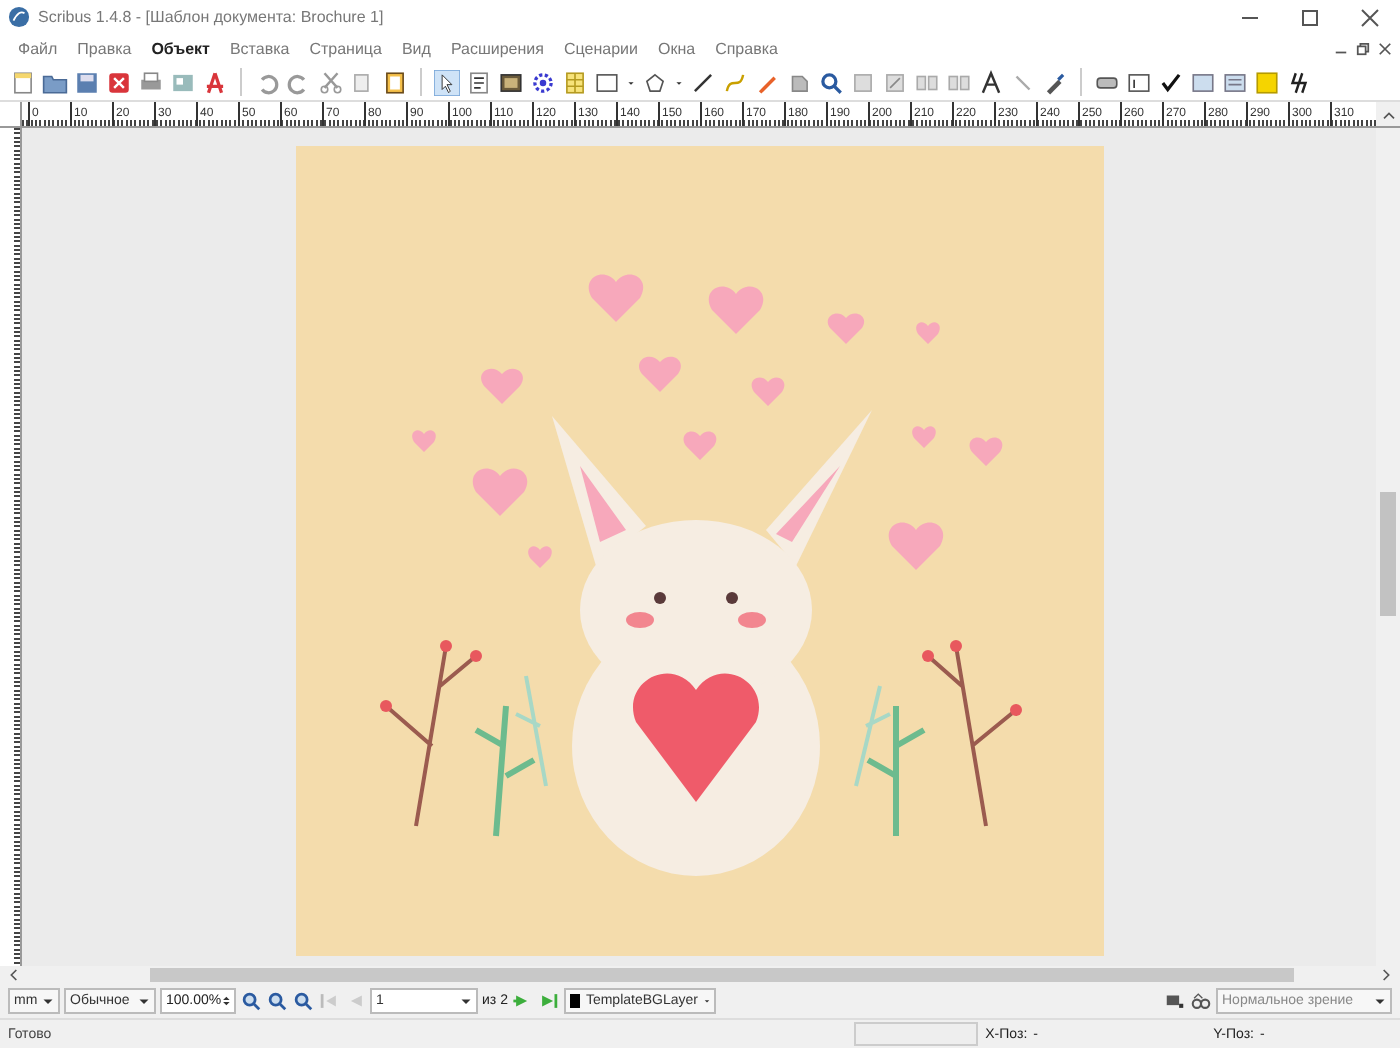  Describe the element at coordinates (303, 1001) in the screenshot. I see `zoom-in-icon` at that location.